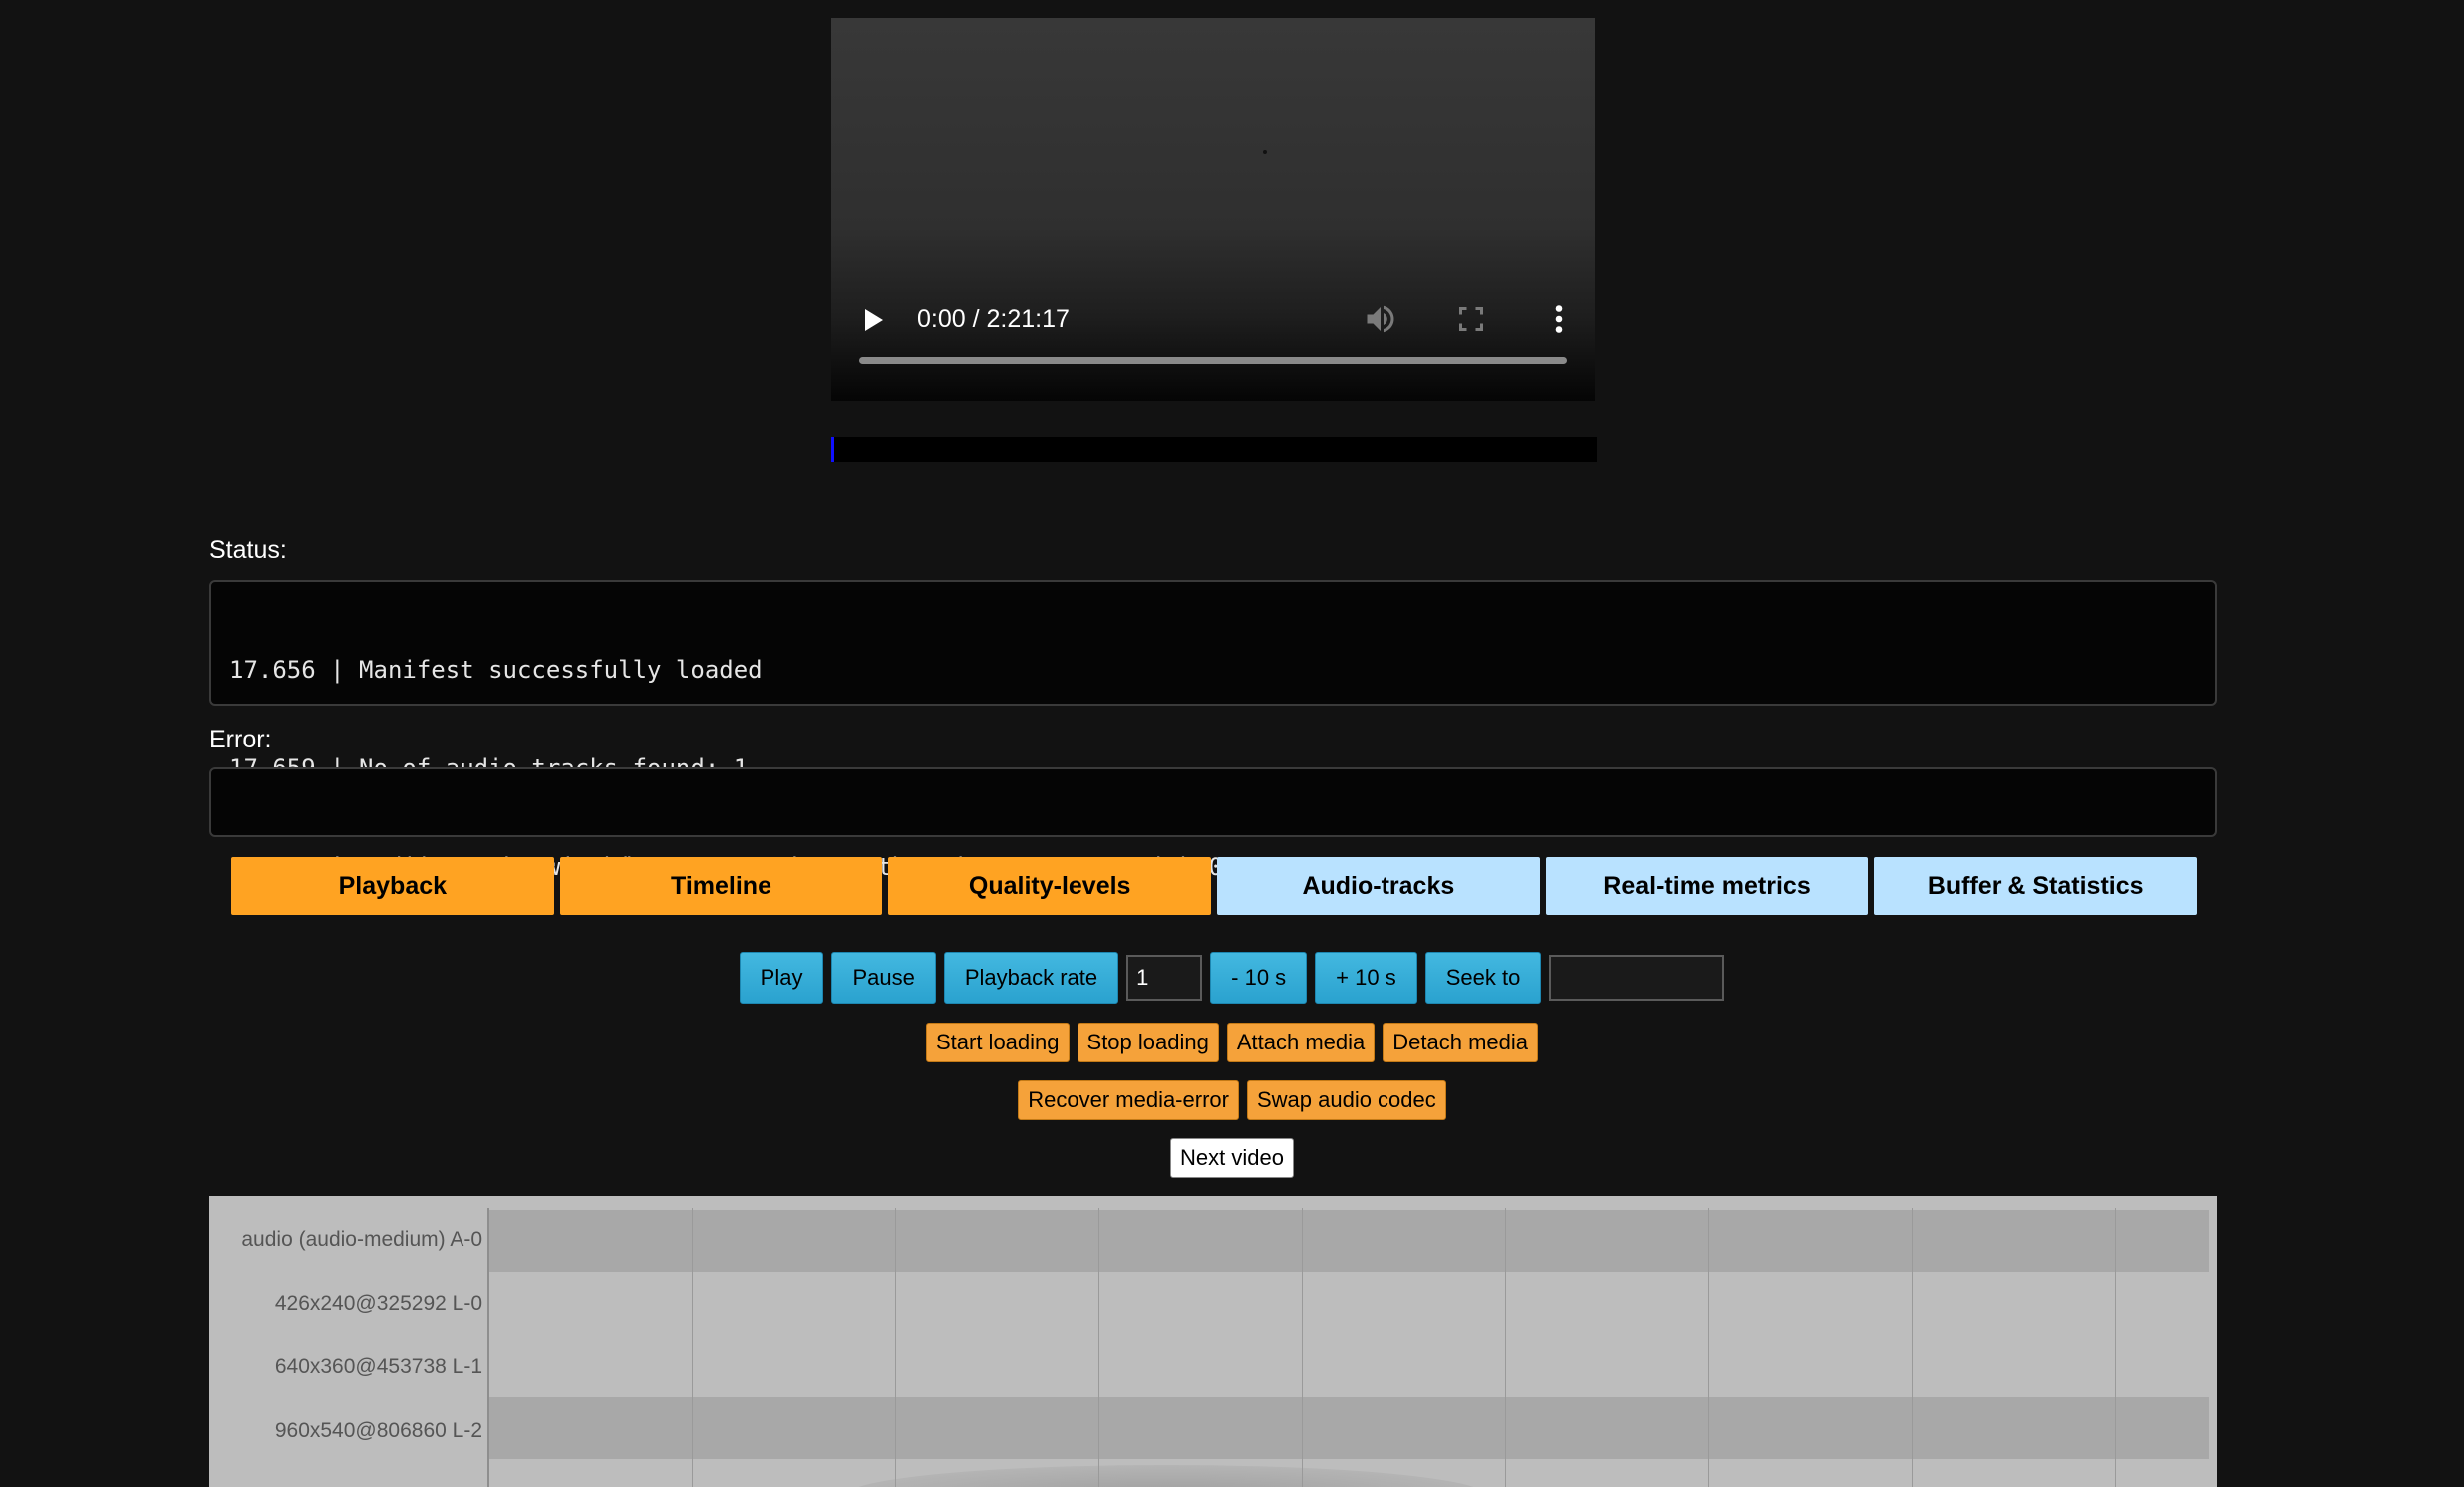 The width and height of the screenshot is (2464, 1487). What do you see at coordinates (2036, 886) in the screenshot?
I see `tab-buffer-statistics: Buffer & Statistics` at bounding box center [2036, 886].